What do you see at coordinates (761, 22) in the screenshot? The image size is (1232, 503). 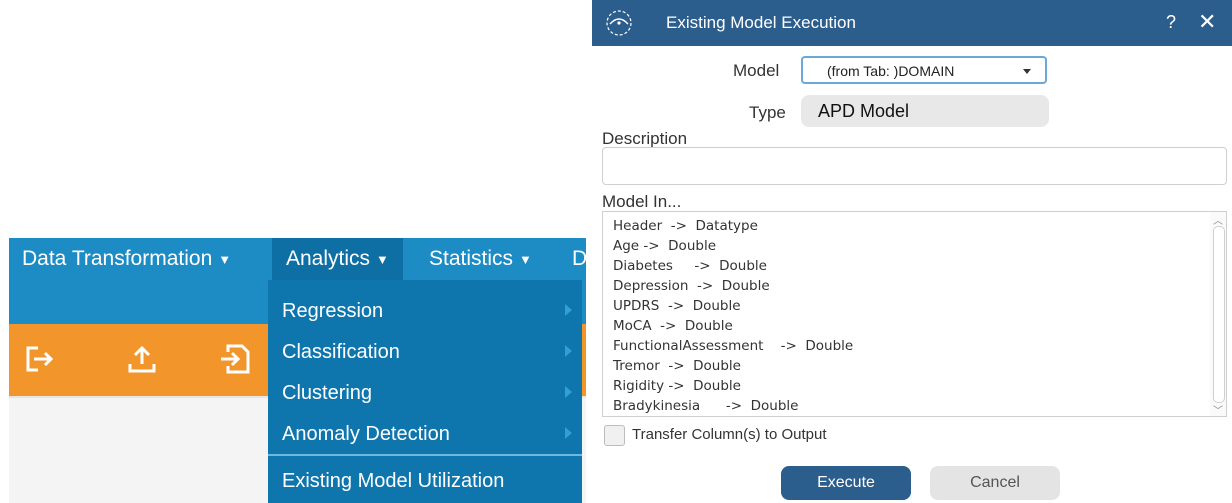 I see `dialog-title: Existing Model Execution` at bounding box center [761, 22].